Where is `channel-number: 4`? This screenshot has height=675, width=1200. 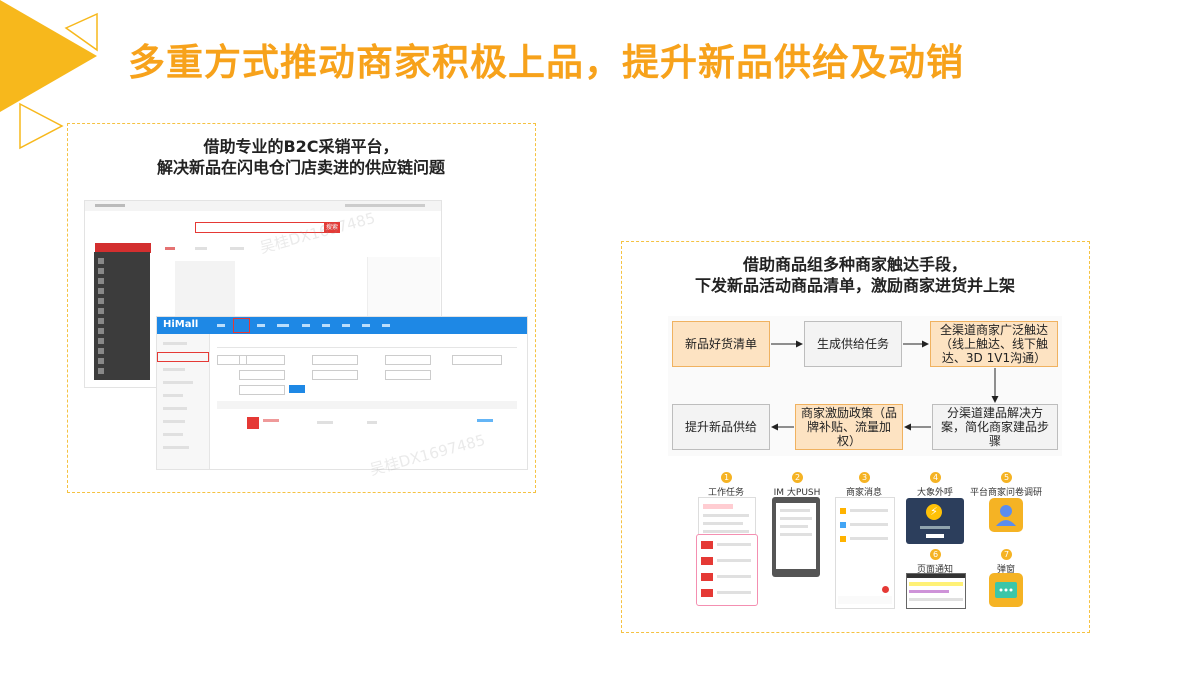 channel-number: 4 is located at coordinates (935, 477).